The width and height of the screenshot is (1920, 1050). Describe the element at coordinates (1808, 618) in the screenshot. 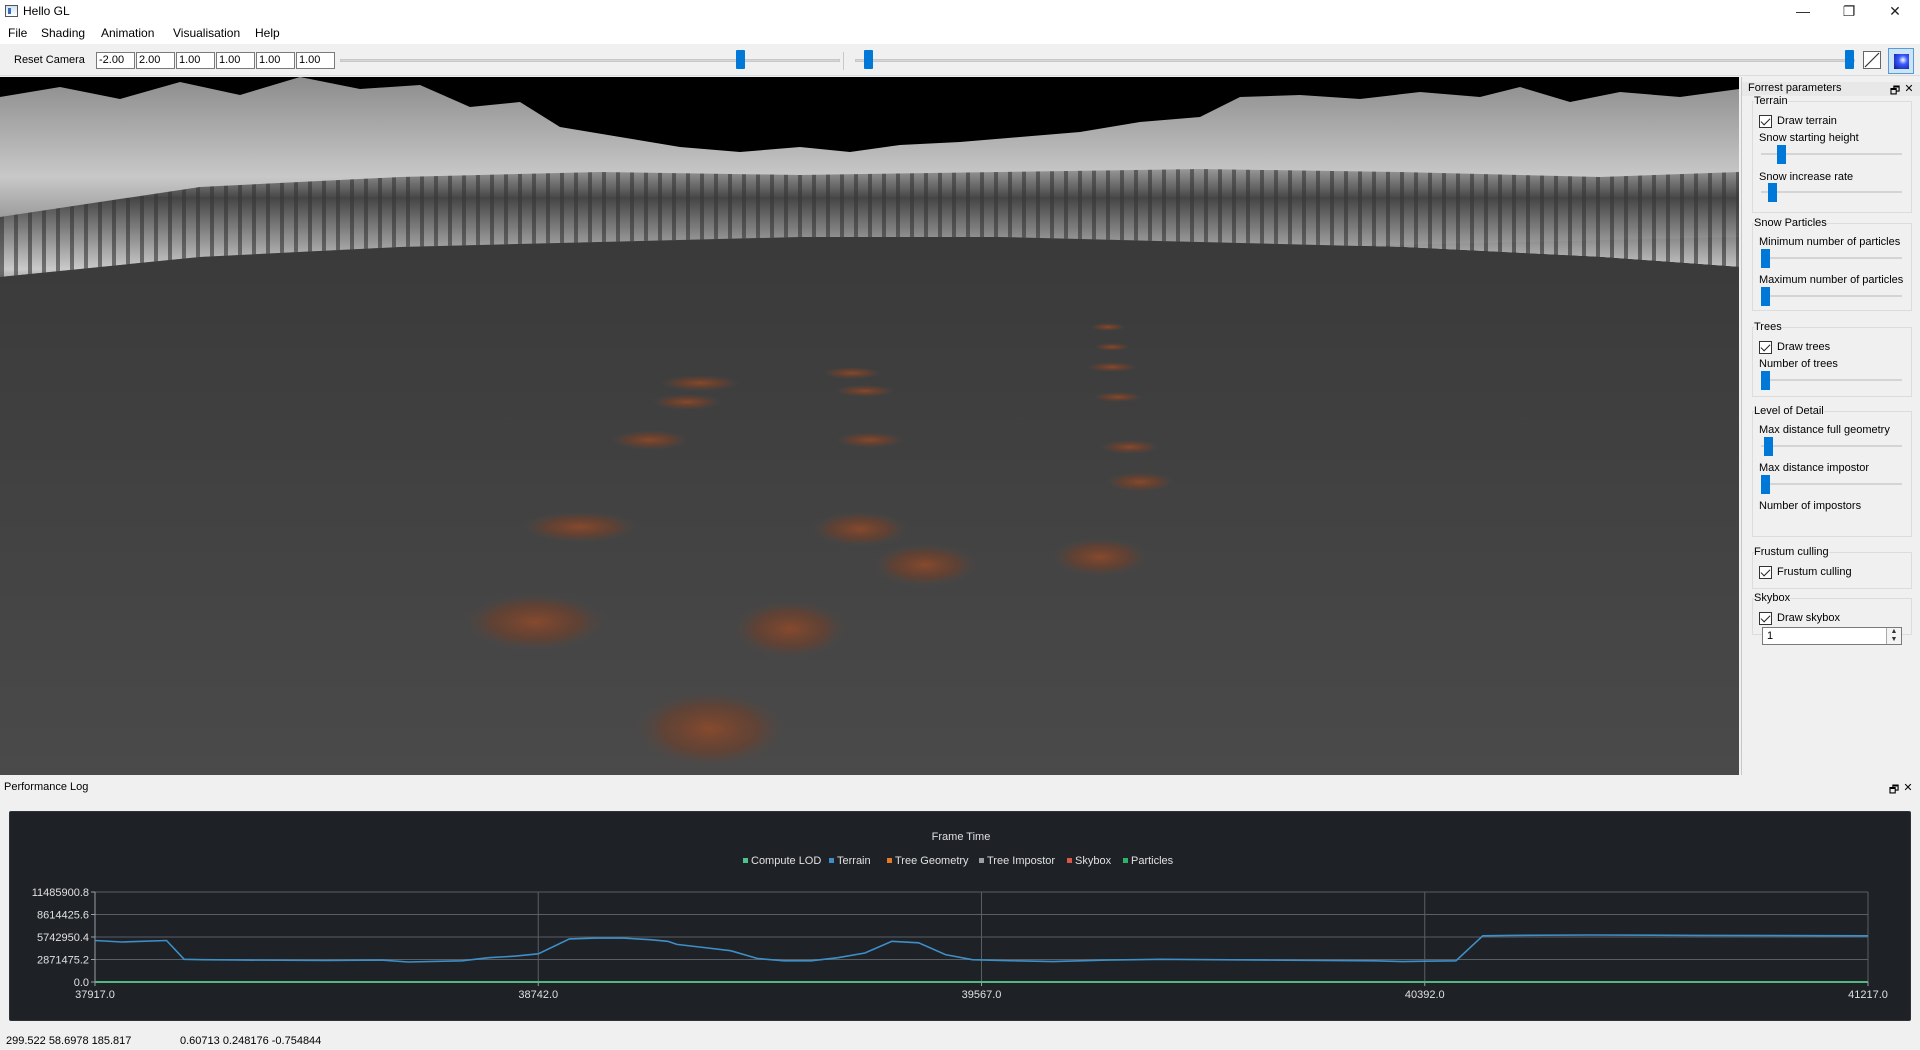

I see `draw-skybox-label: Draw skybox` at that location.